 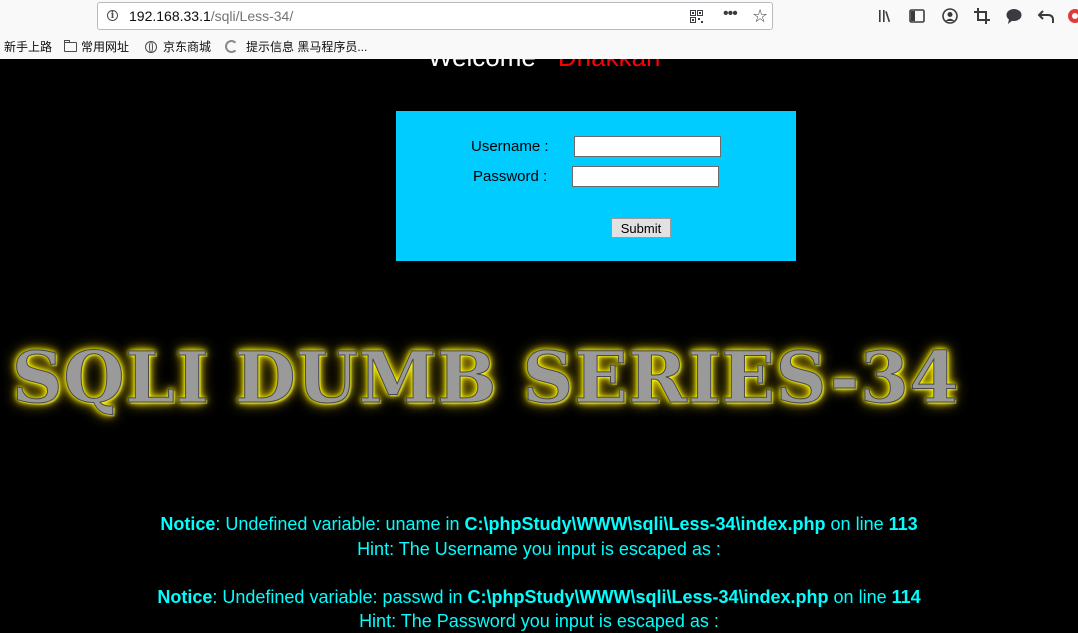 I want to click on globe-icon, so click(x=151, y=47).